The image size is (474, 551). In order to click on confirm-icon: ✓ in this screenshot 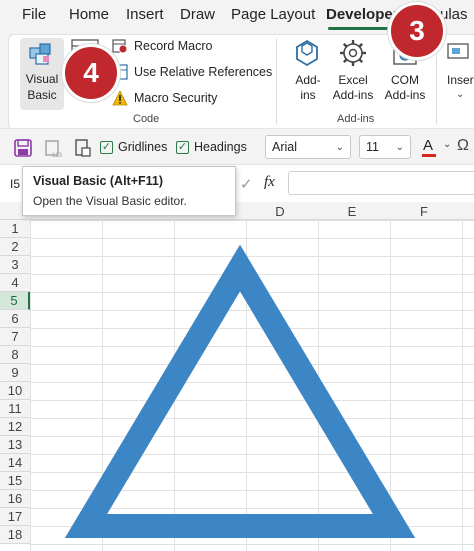, I will do `click(246, 184)`.